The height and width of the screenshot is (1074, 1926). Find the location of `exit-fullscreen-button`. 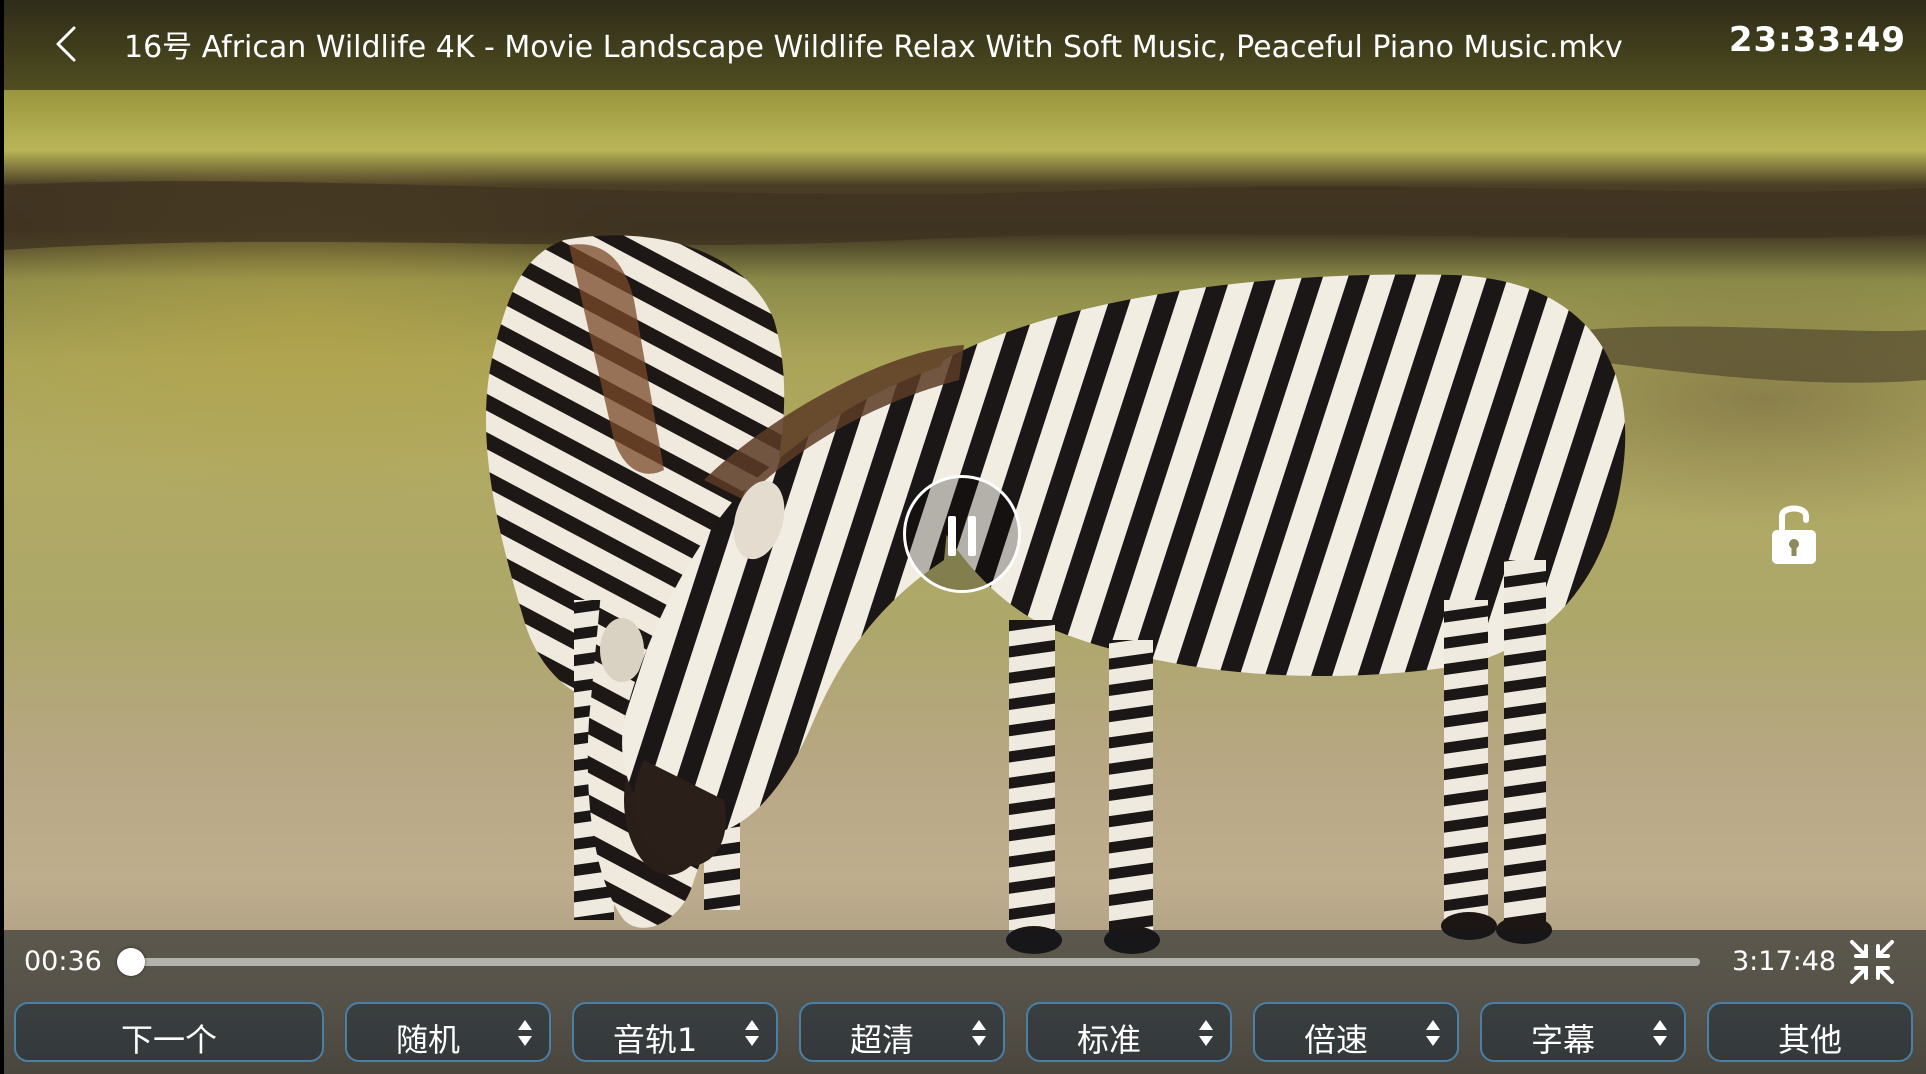

exit-fullscreen-button is located at coordinates (1872, 962).